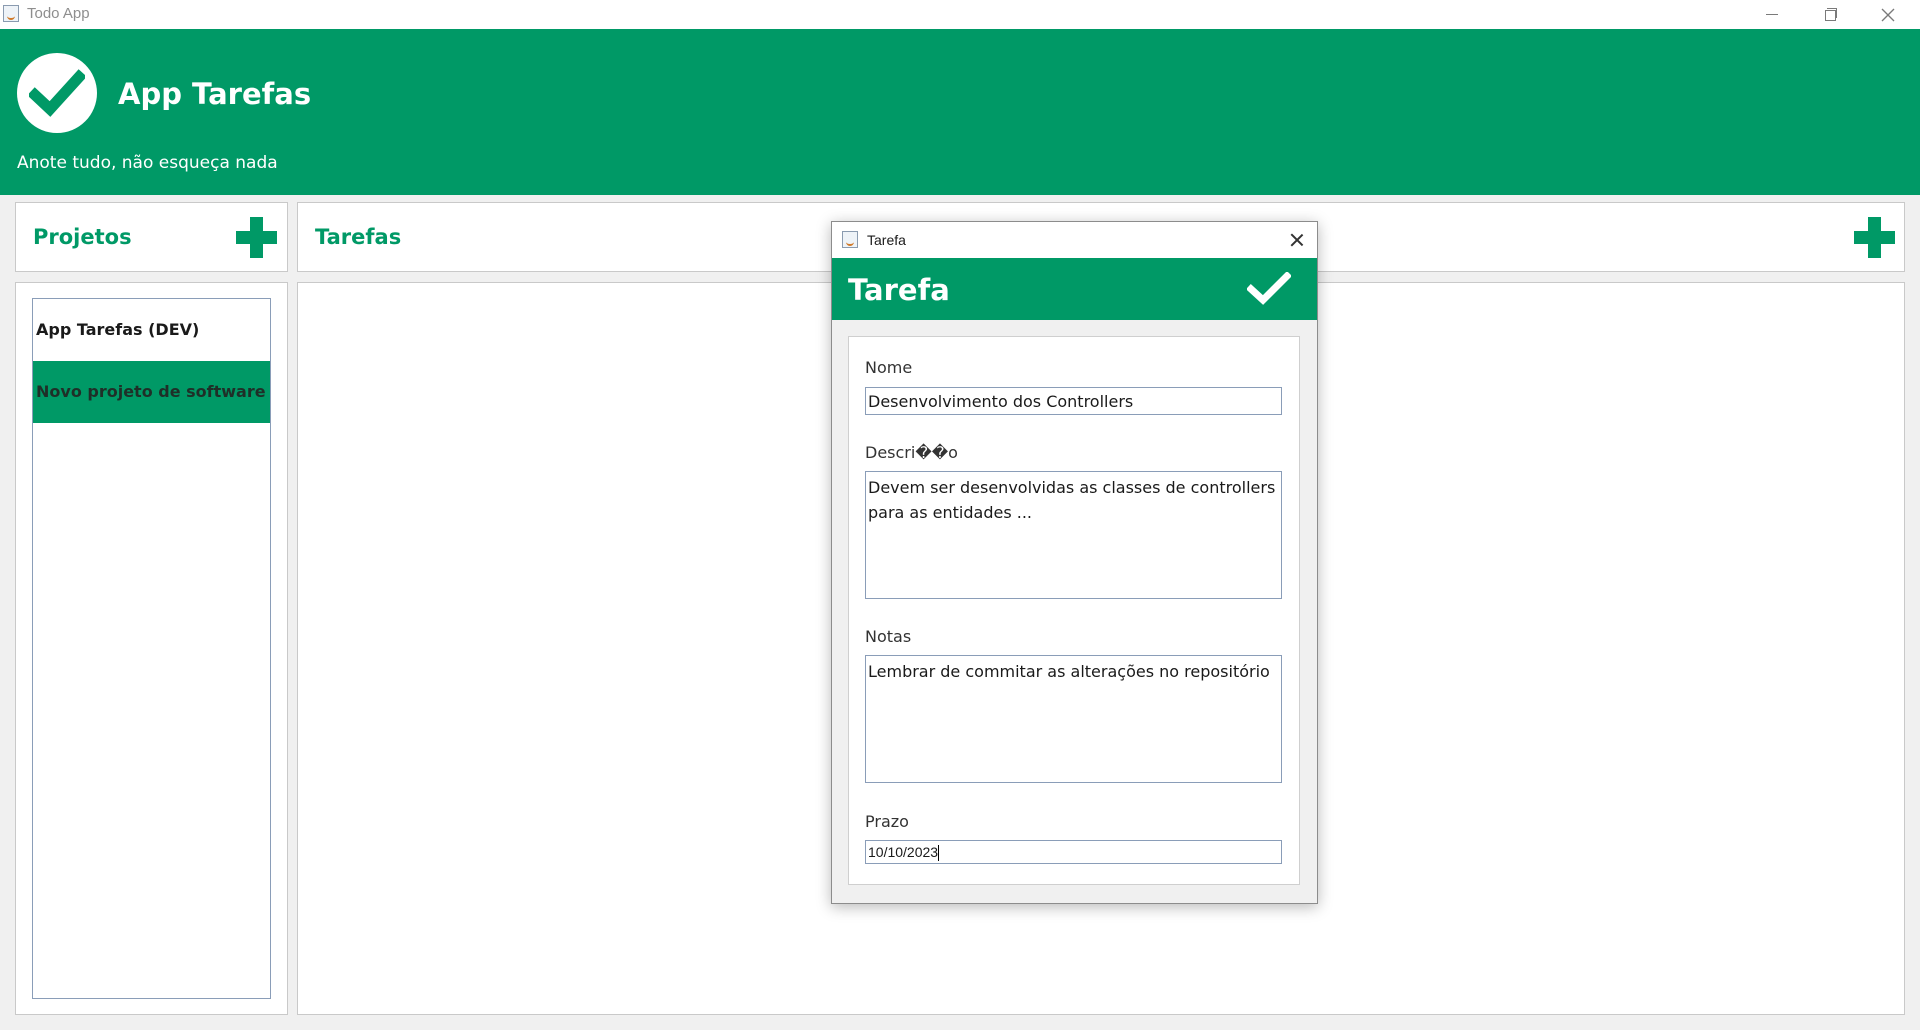 The width and height of the screenshot is (1920, 1030). I want to click on save-task-button, so click(1269, 289).